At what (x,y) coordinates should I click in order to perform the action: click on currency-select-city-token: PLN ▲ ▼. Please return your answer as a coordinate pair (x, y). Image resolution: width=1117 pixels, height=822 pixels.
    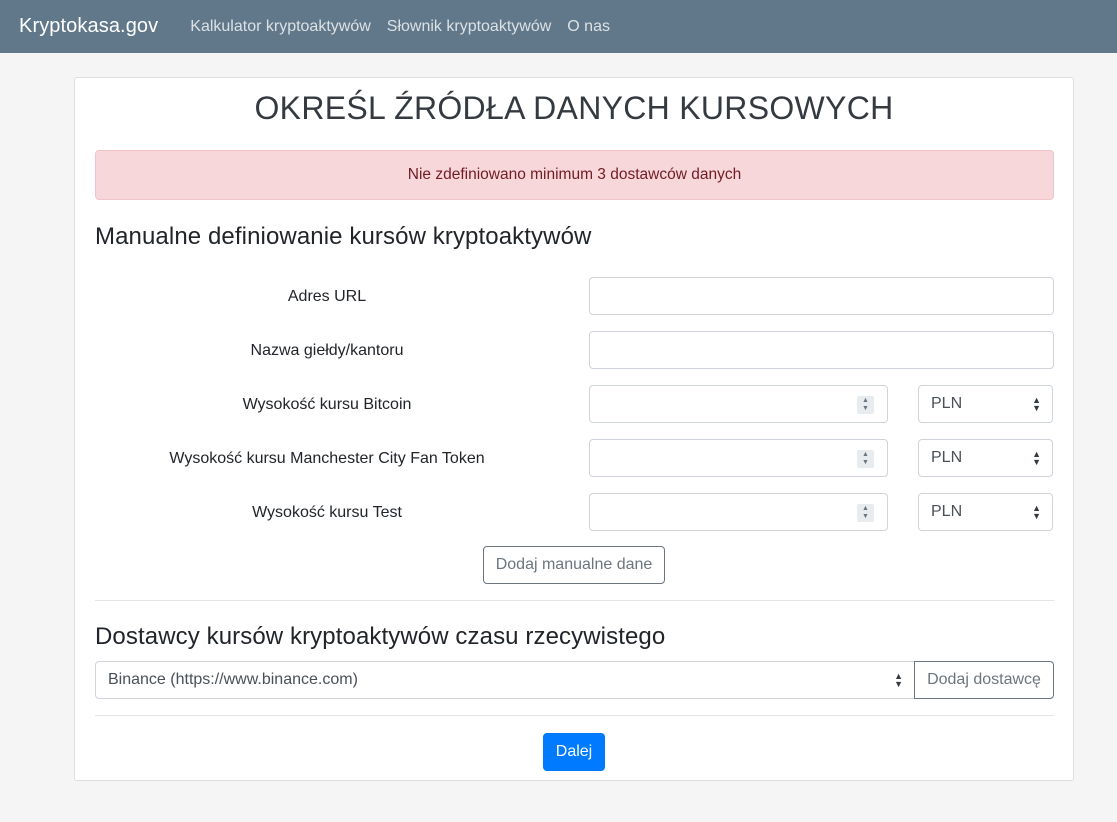
    Looking at the image, I should click on (985, 458).